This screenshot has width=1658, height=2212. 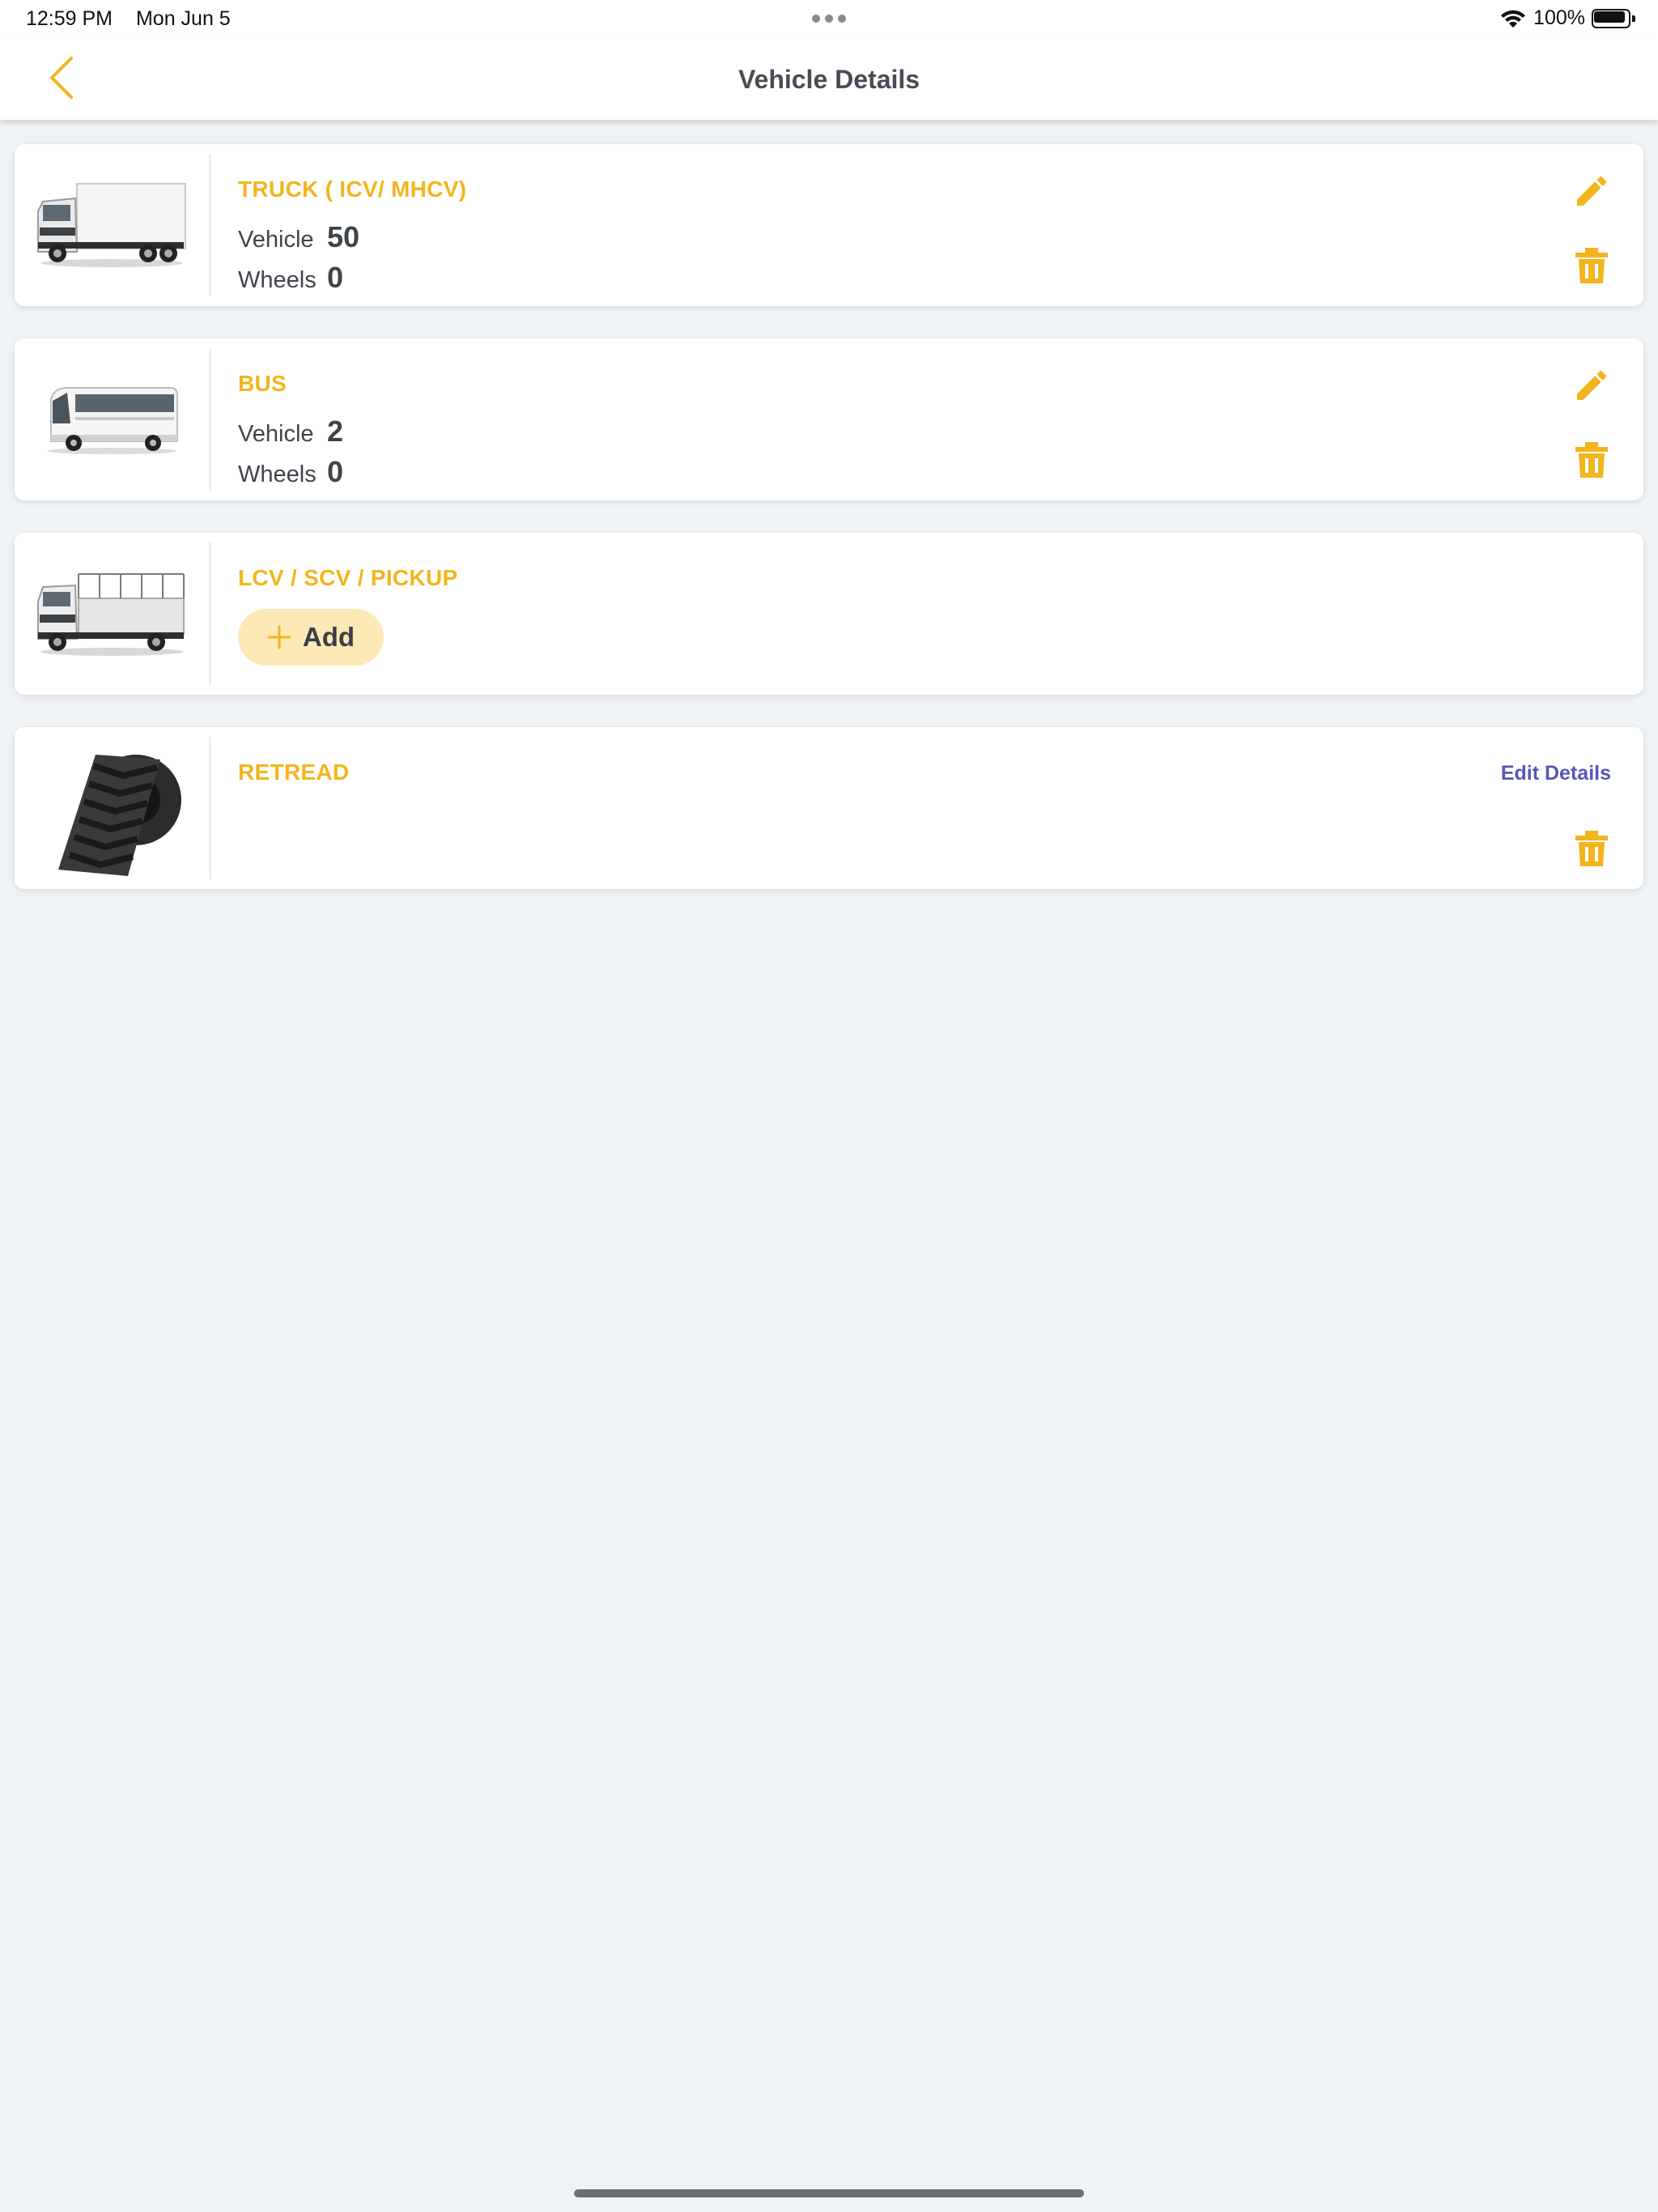 What do you see at coordinates (335, 431) in the screenshot?
I see `vehicle-count: 2` at bounding box center [335, 431].